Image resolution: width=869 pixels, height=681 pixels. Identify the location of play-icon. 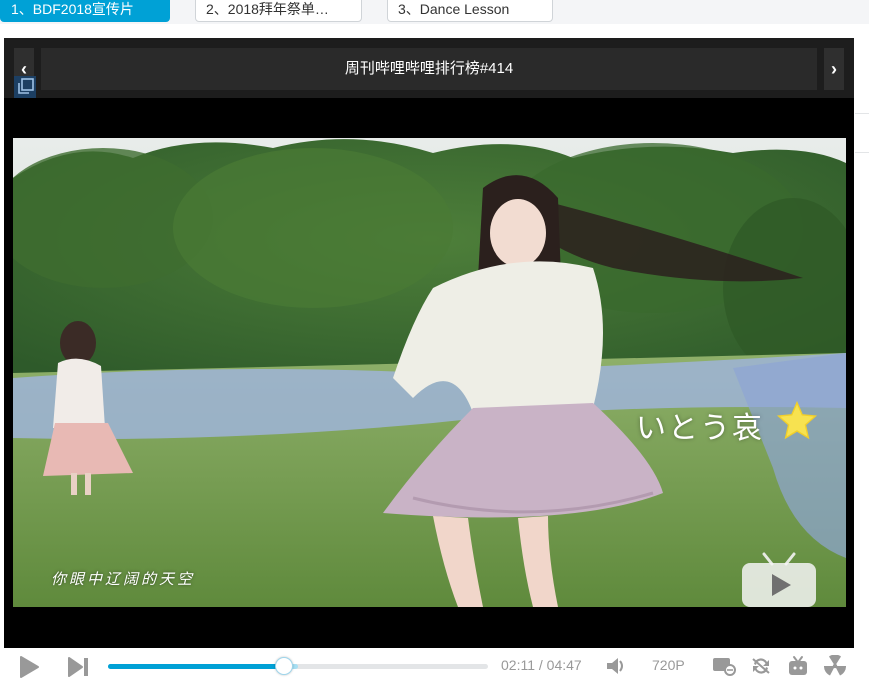
(29, 667).